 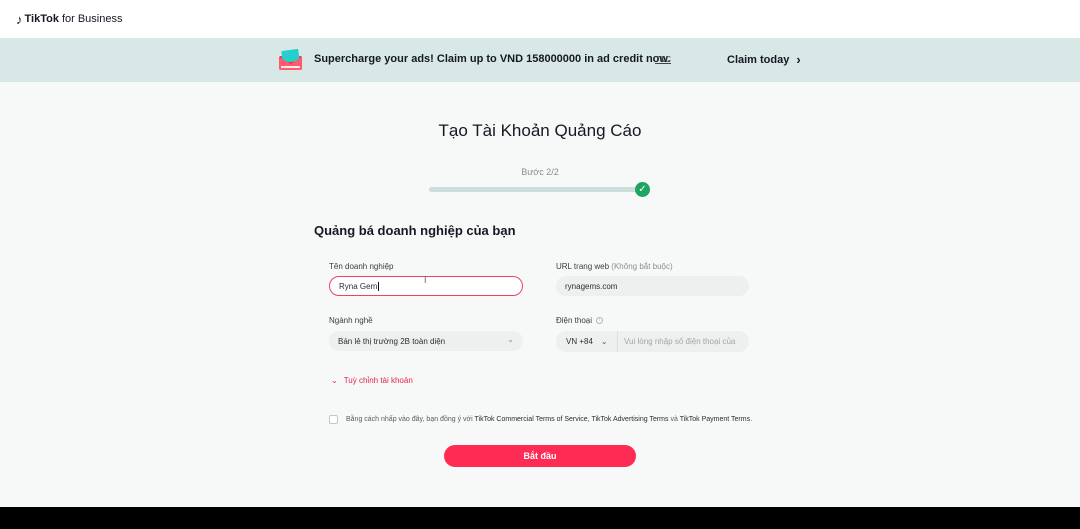 I want to click on tiktok-business-logo: ♪ TikTok for Business, so click(x=69, y=19).